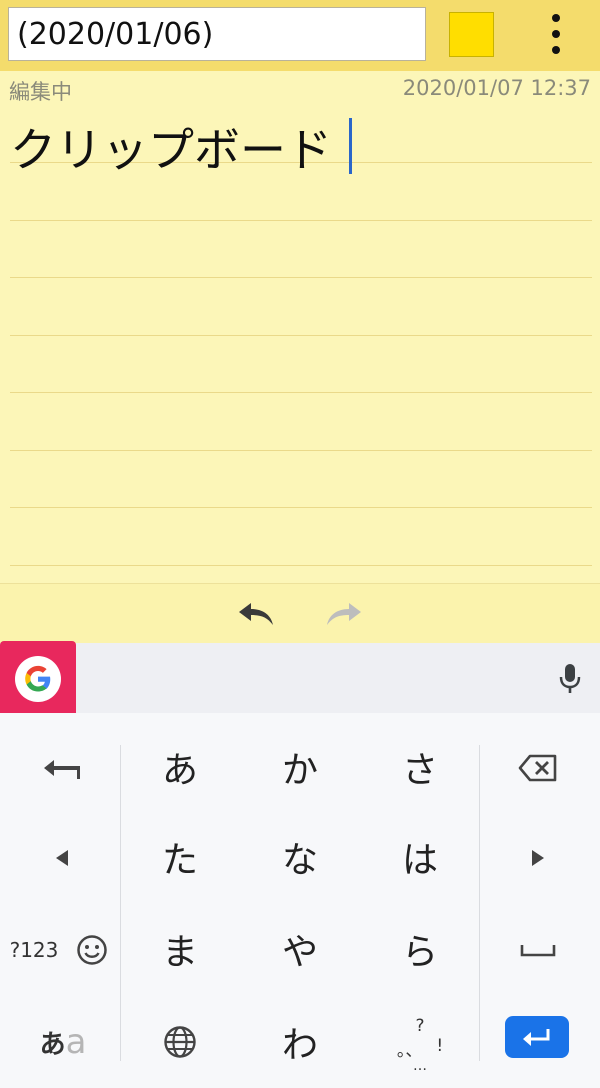 Image resolution: width=600 pixels, height=1088 pixels. Describe the element at coordinates (52, 1044) in the screenshot. I see `mode-main-label: あ` at that location.